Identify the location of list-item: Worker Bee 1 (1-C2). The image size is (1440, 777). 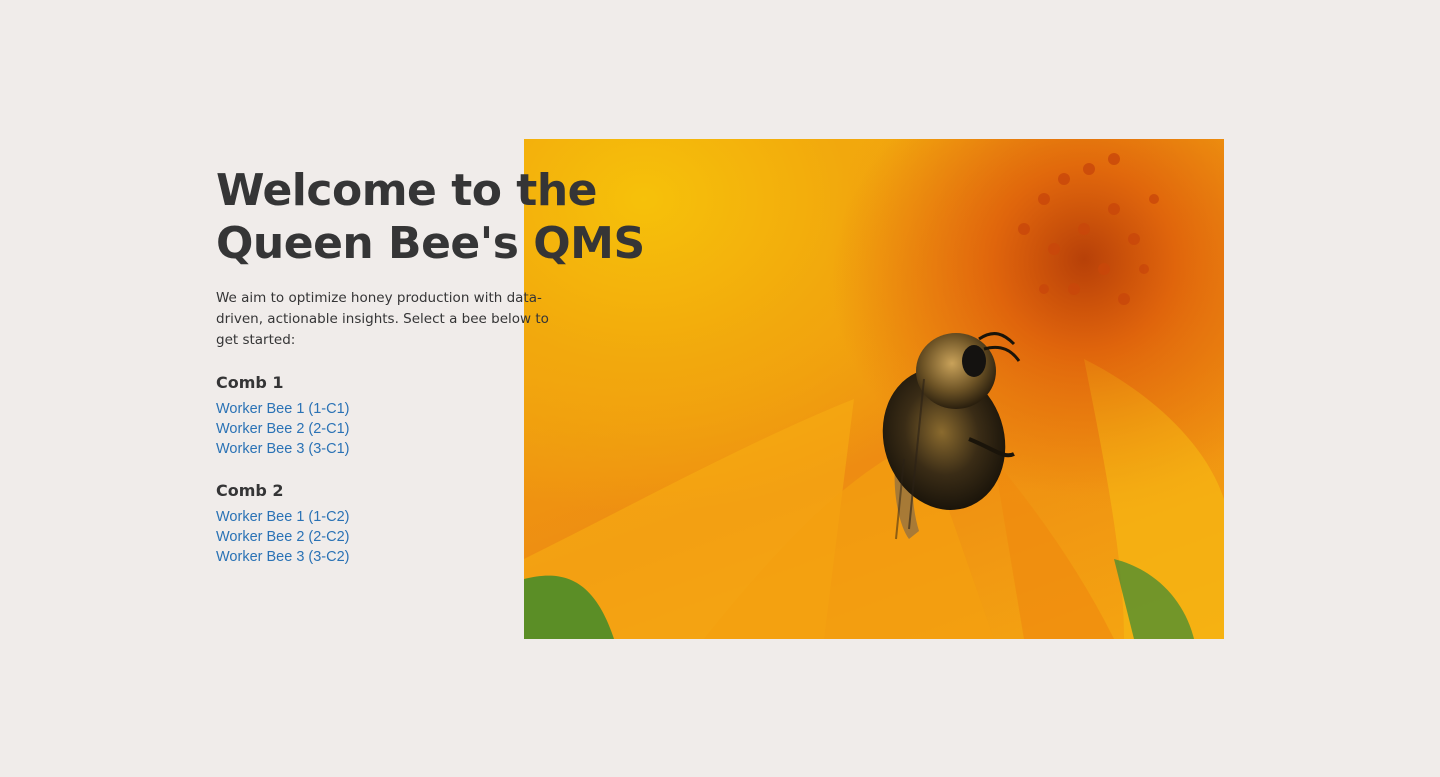
(466, 517).